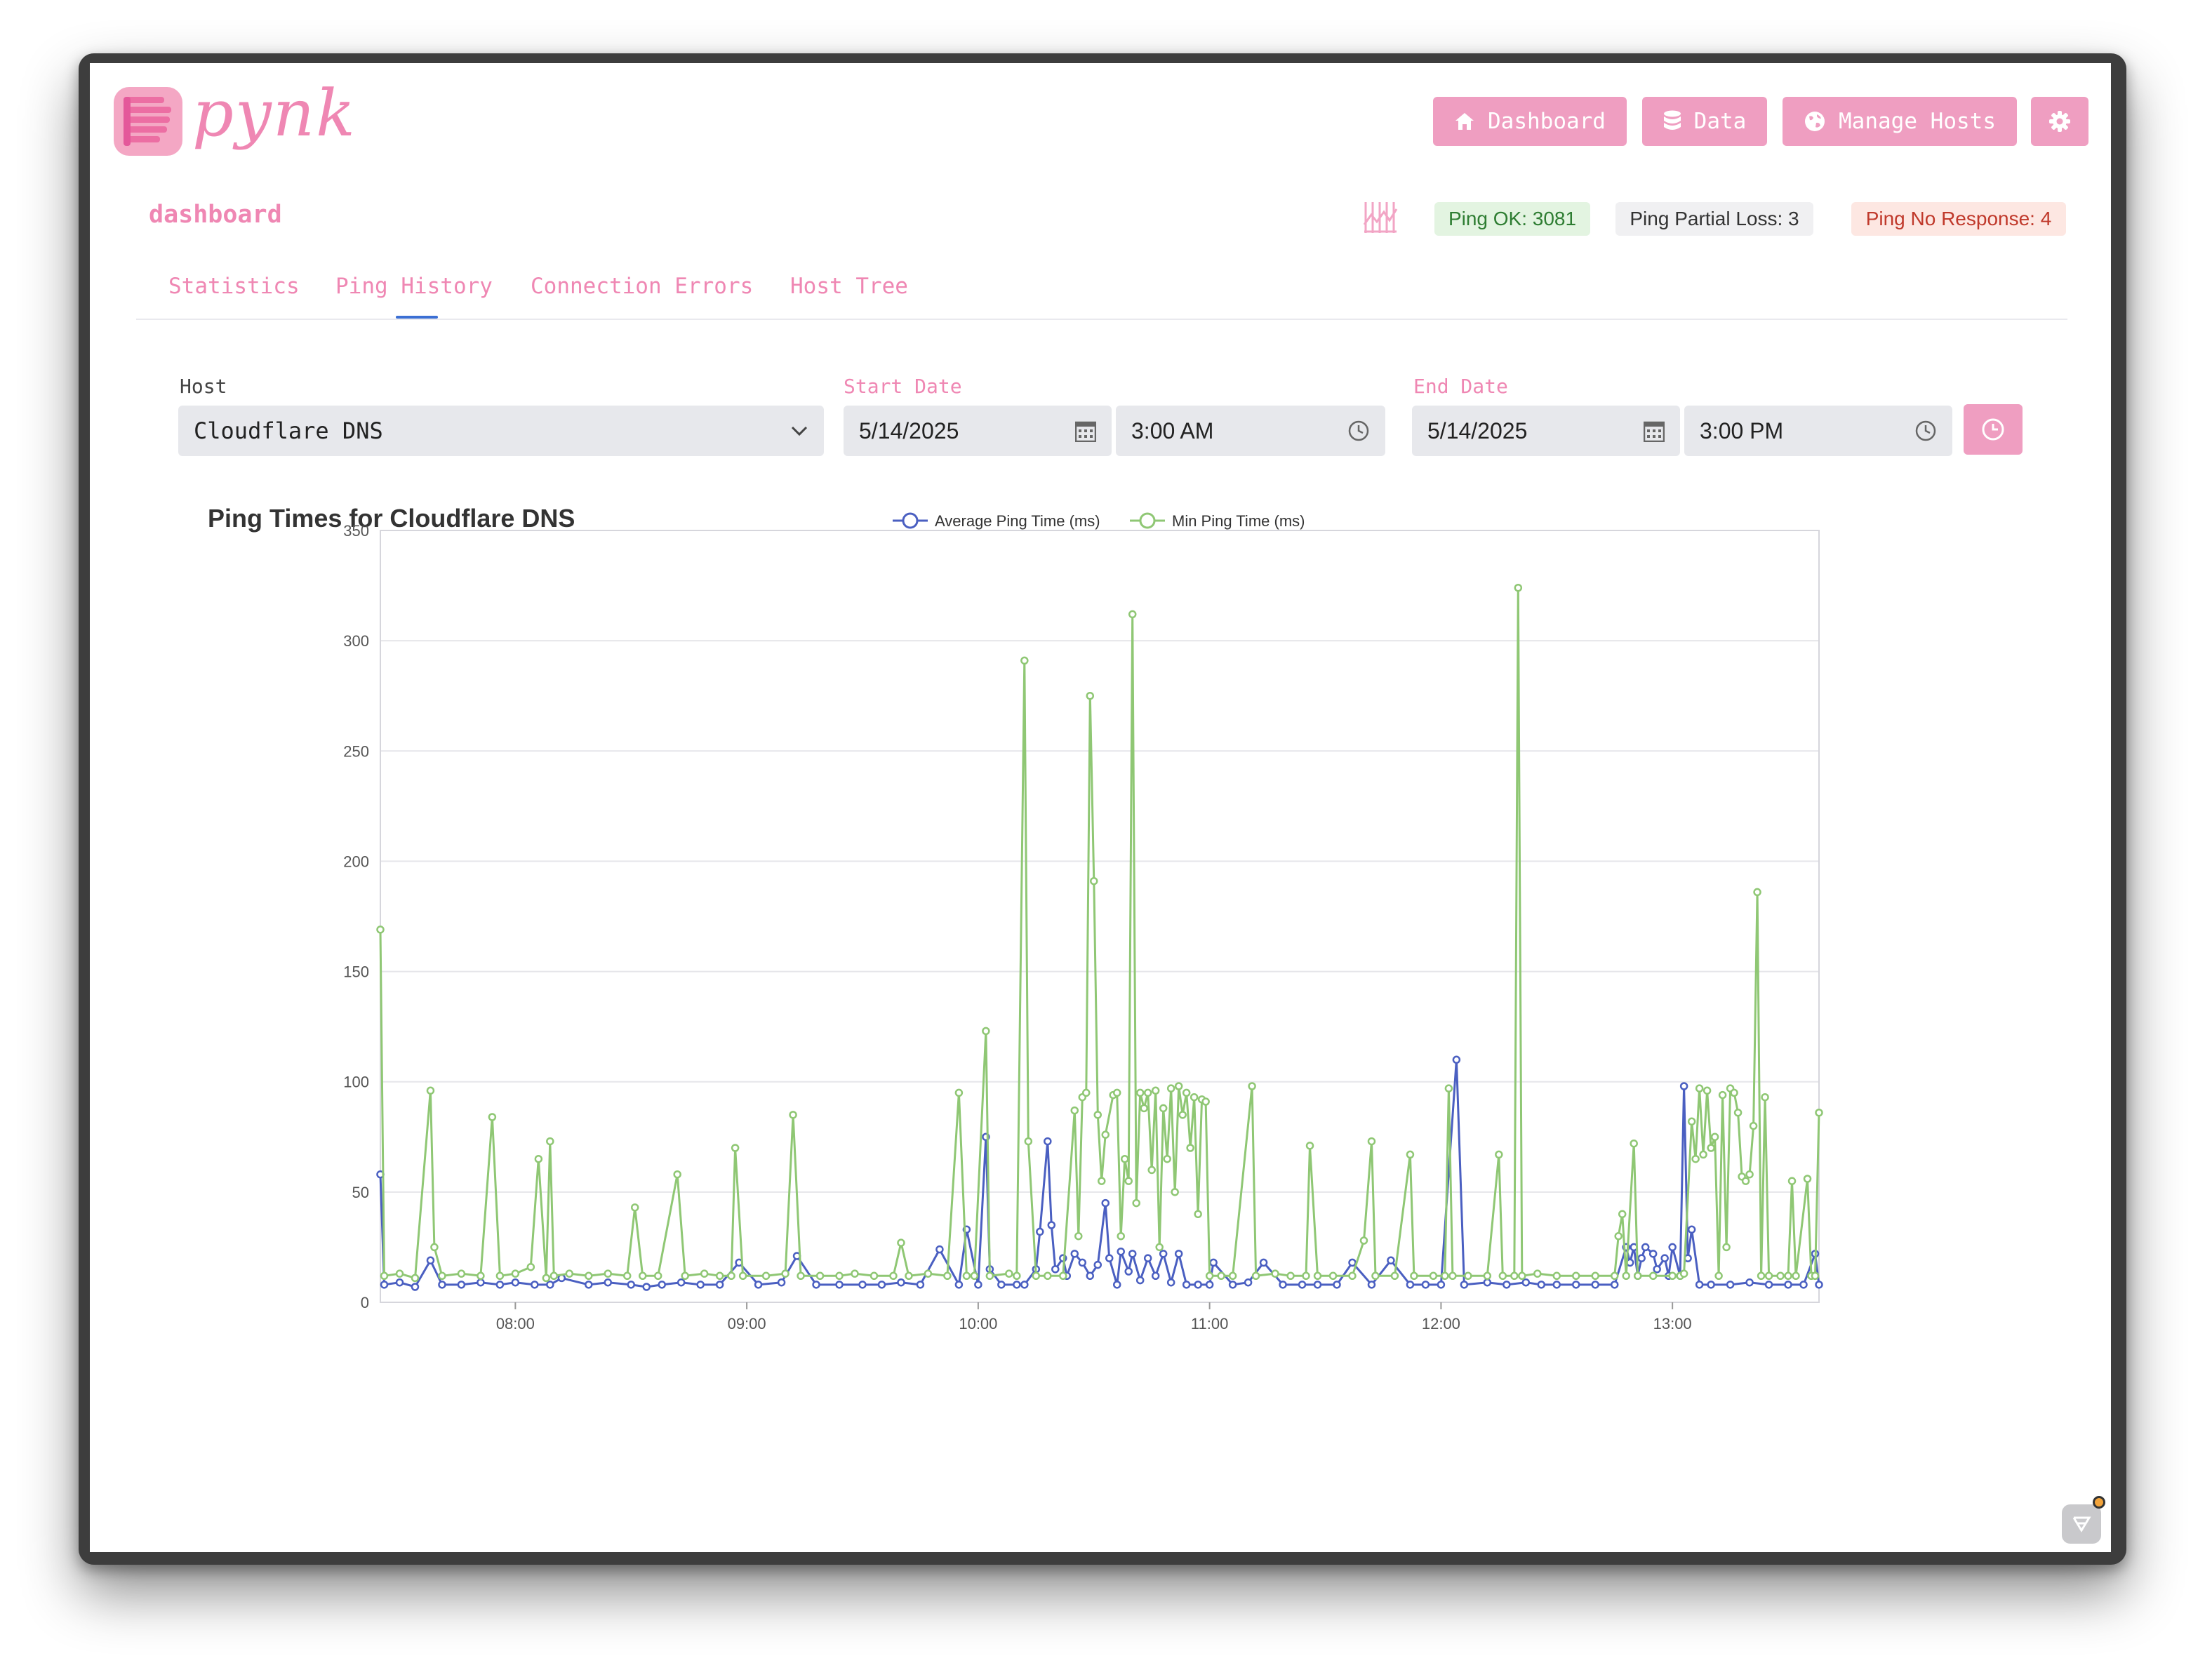  I want to click on x-tick-label: 12:00, so click(1441, 1323).